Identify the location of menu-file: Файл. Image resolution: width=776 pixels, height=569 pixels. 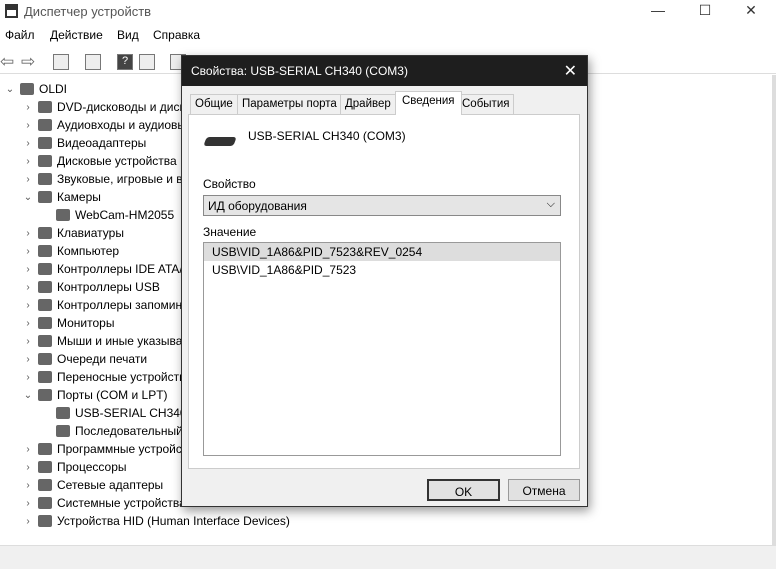
(20, 35).